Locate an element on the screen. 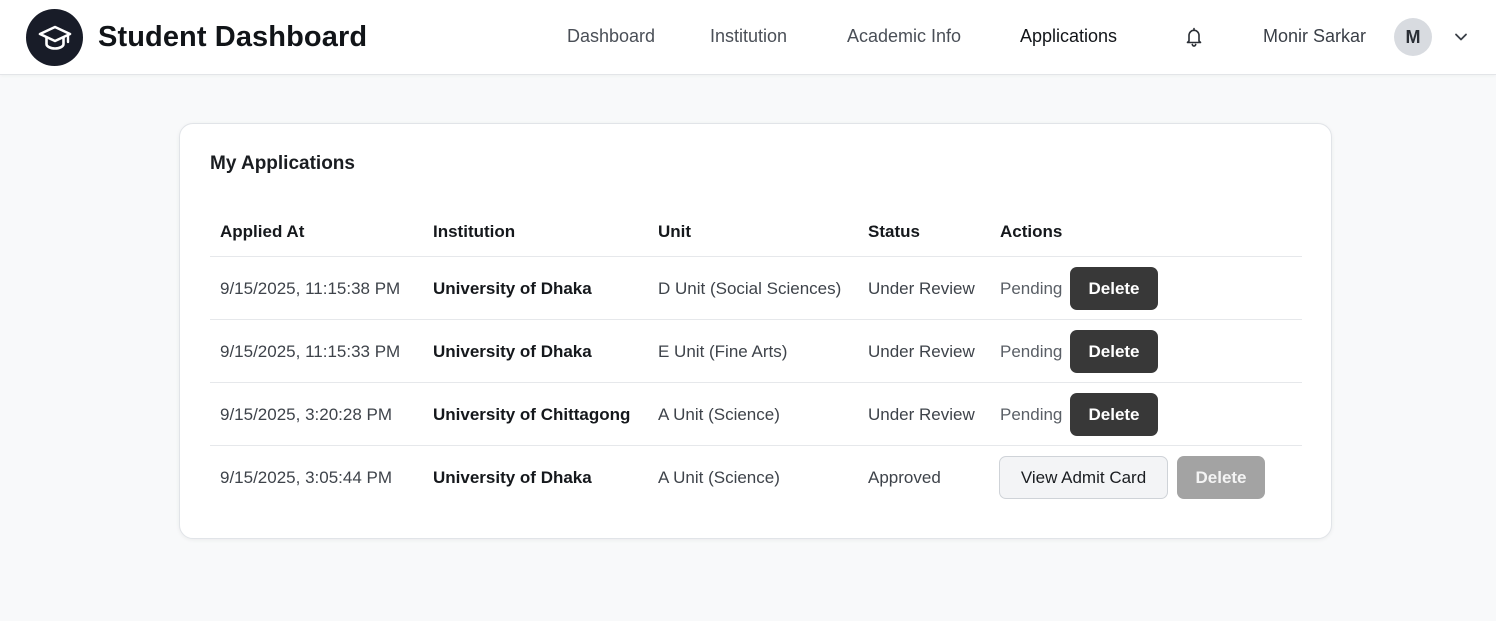 Image resolution: width=1496 pixels, height=621 pixels. chevron-down-icon is located at coordinates (1461, 37).